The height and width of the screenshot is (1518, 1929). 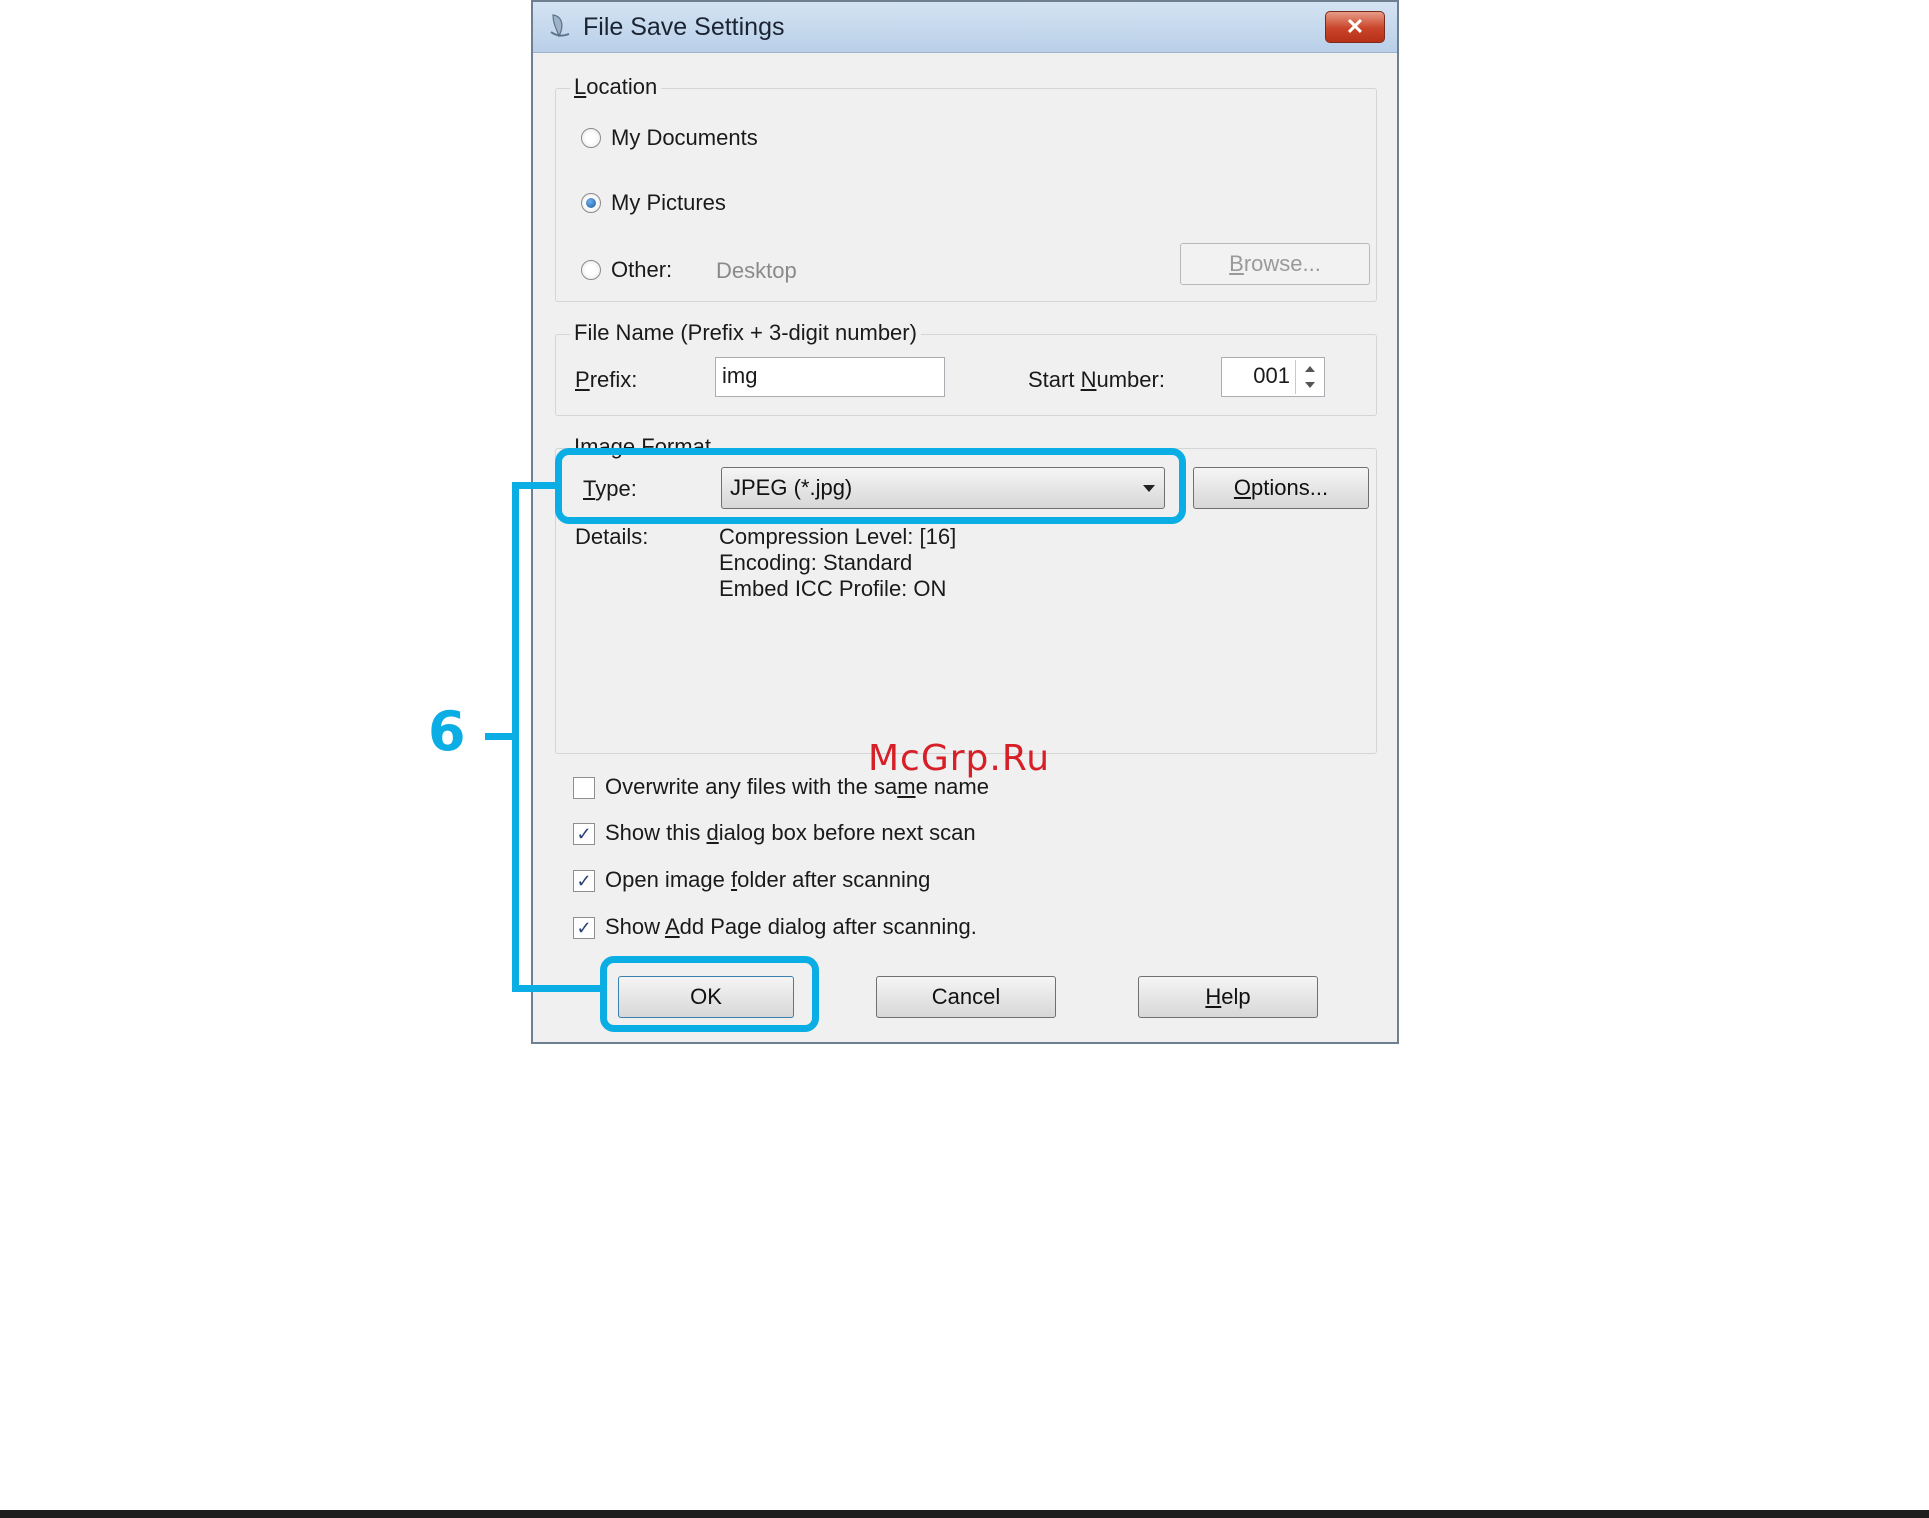 What do you see at coordinates (591, 138) in the screenshot?
I see `radio-my-documents` at bounding box center [591, 138].